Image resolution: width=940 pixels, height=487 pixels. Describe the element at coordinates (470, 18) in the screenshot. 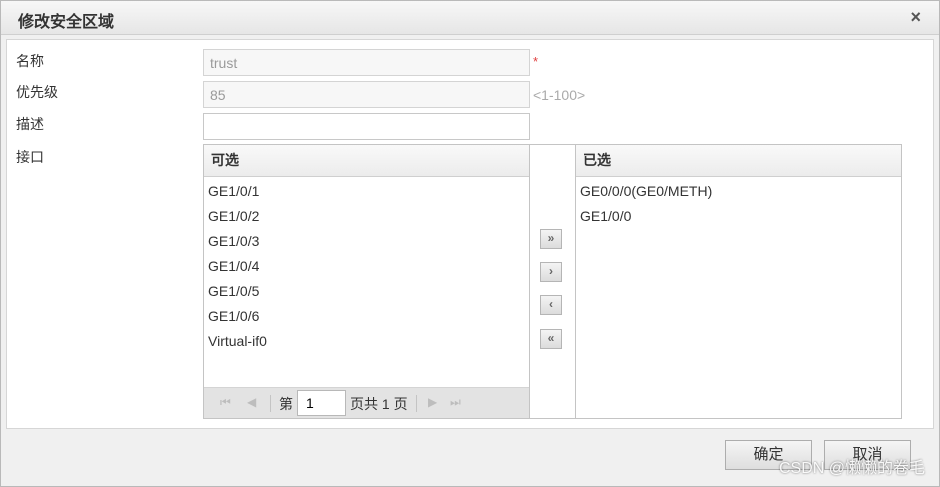

I see `dialog-titlebar: 修改安全区域 ×` at that location.